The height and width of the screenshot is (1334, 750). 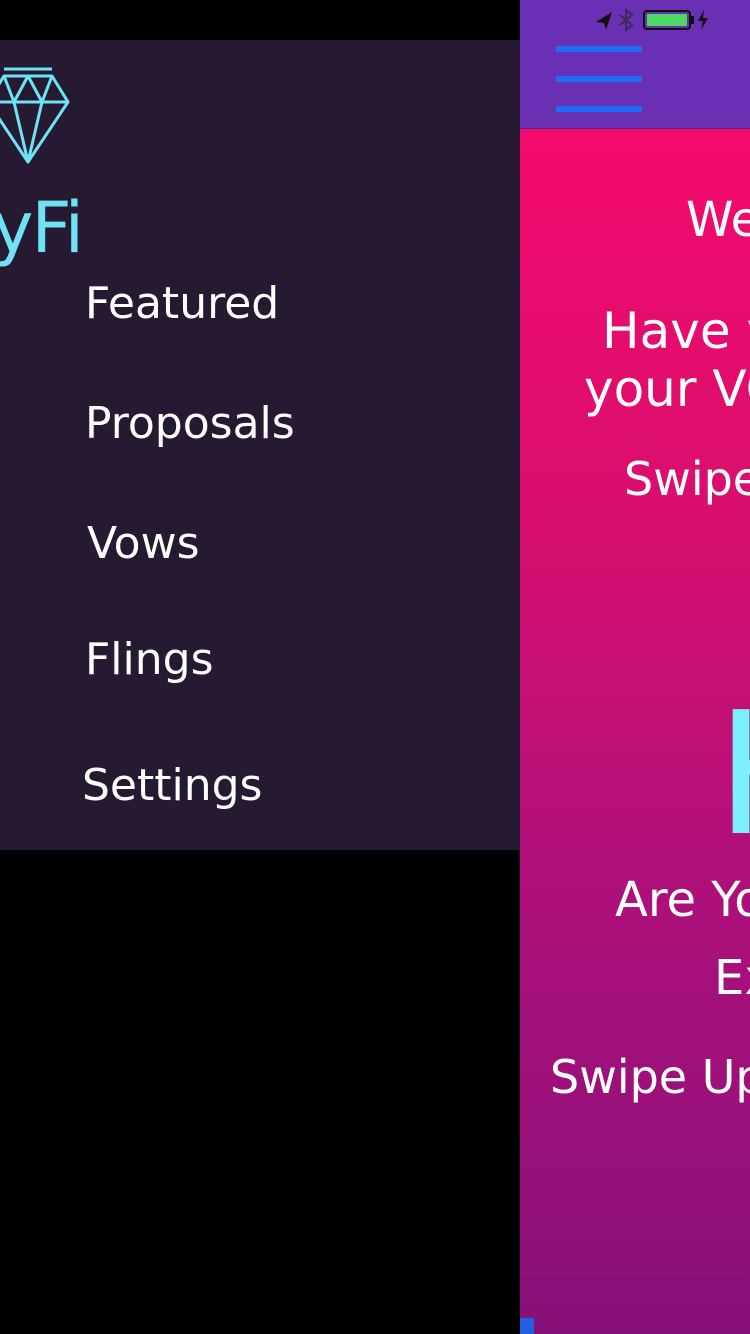 I want to click on menu-item-flings: Flings, so click(x=149, y=660).